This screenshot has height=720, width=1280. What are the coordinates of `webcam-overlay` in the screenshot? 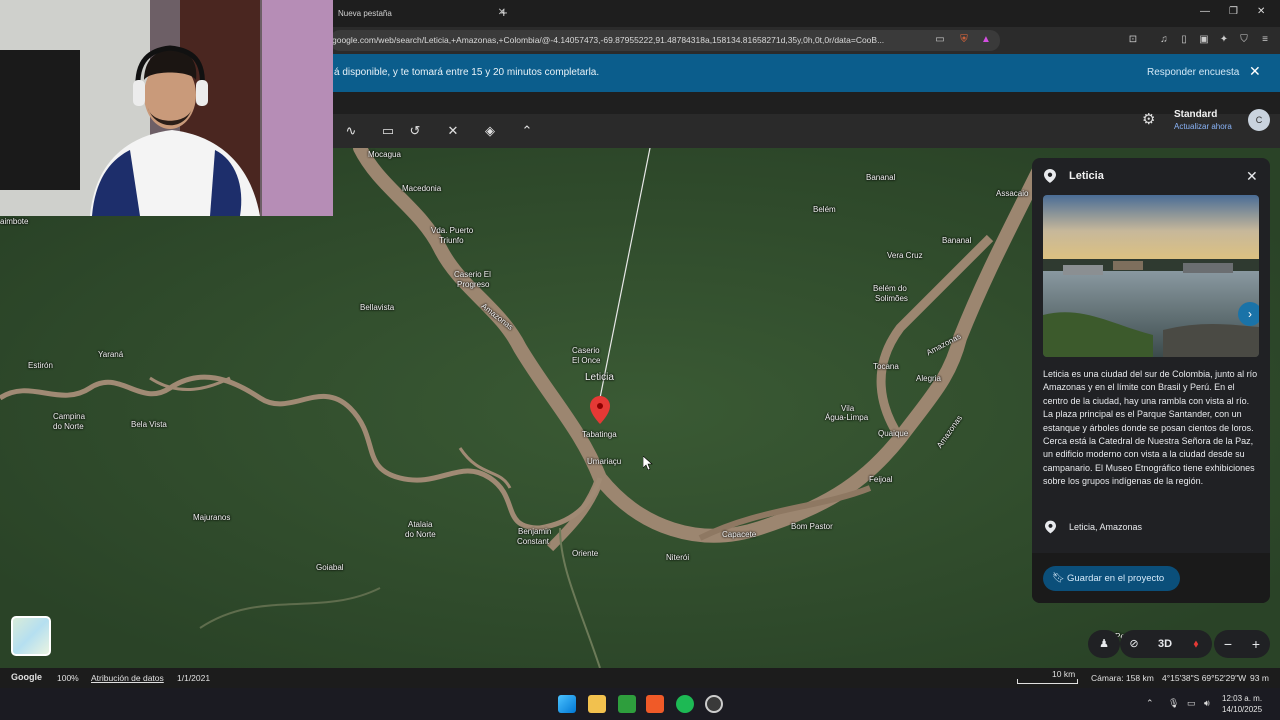 It's located at (166, 108).